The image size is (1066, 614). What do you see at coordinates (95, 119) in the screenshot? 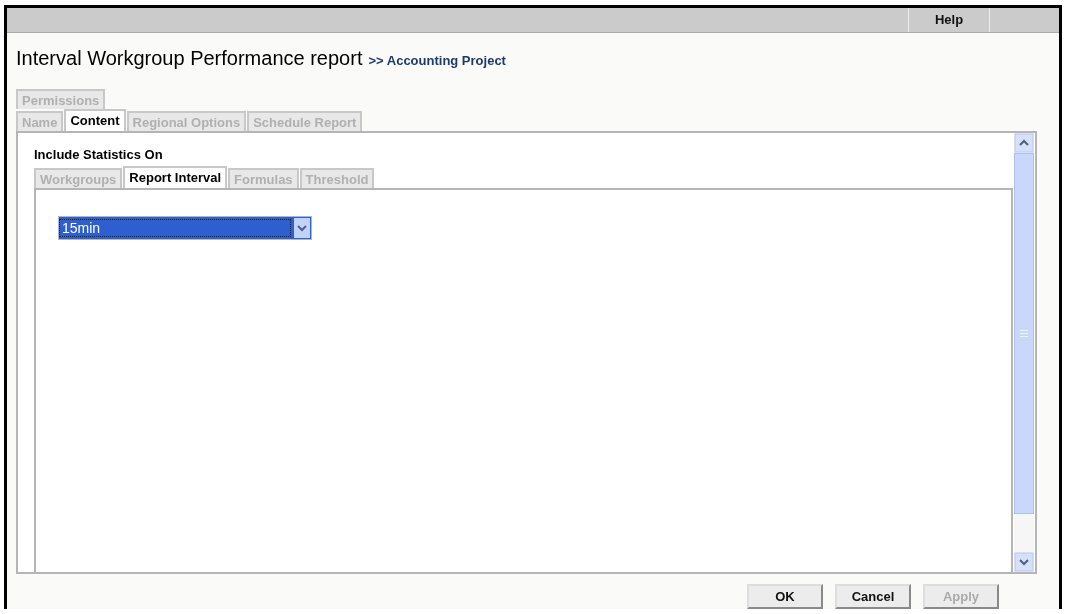
I see `tab: Content` at bounding box center [95, 119].